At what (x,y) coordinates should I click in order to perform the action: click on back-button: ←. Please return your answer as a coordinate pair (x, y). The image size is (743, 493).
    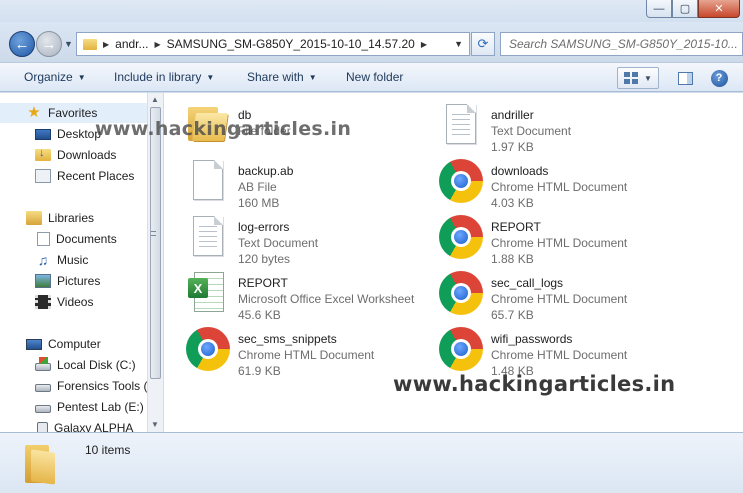
    Looking at the image, I should click on (22, 44).